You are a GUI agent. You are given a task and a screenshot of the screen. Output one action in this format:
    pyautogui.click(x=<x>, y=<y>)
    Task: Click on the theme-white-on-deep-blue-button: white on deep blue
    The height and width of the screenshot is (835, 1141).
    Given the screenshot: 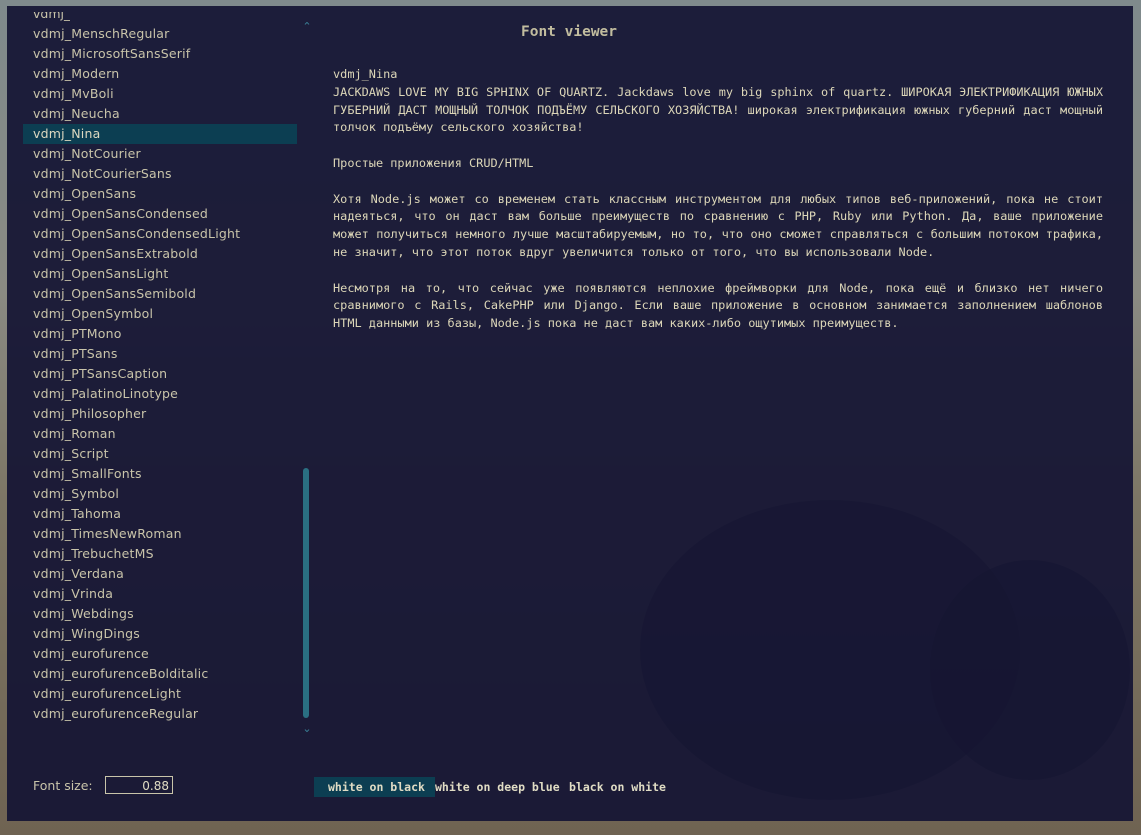 What is the action you would take?
    pyautogui.click(x=497, y=787)
    